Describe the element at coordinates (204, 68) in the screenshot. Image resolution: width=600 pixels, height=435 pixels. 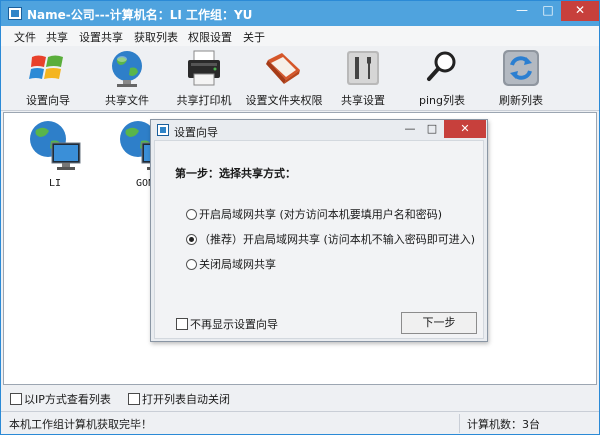
I see `printer-icon` at that location.